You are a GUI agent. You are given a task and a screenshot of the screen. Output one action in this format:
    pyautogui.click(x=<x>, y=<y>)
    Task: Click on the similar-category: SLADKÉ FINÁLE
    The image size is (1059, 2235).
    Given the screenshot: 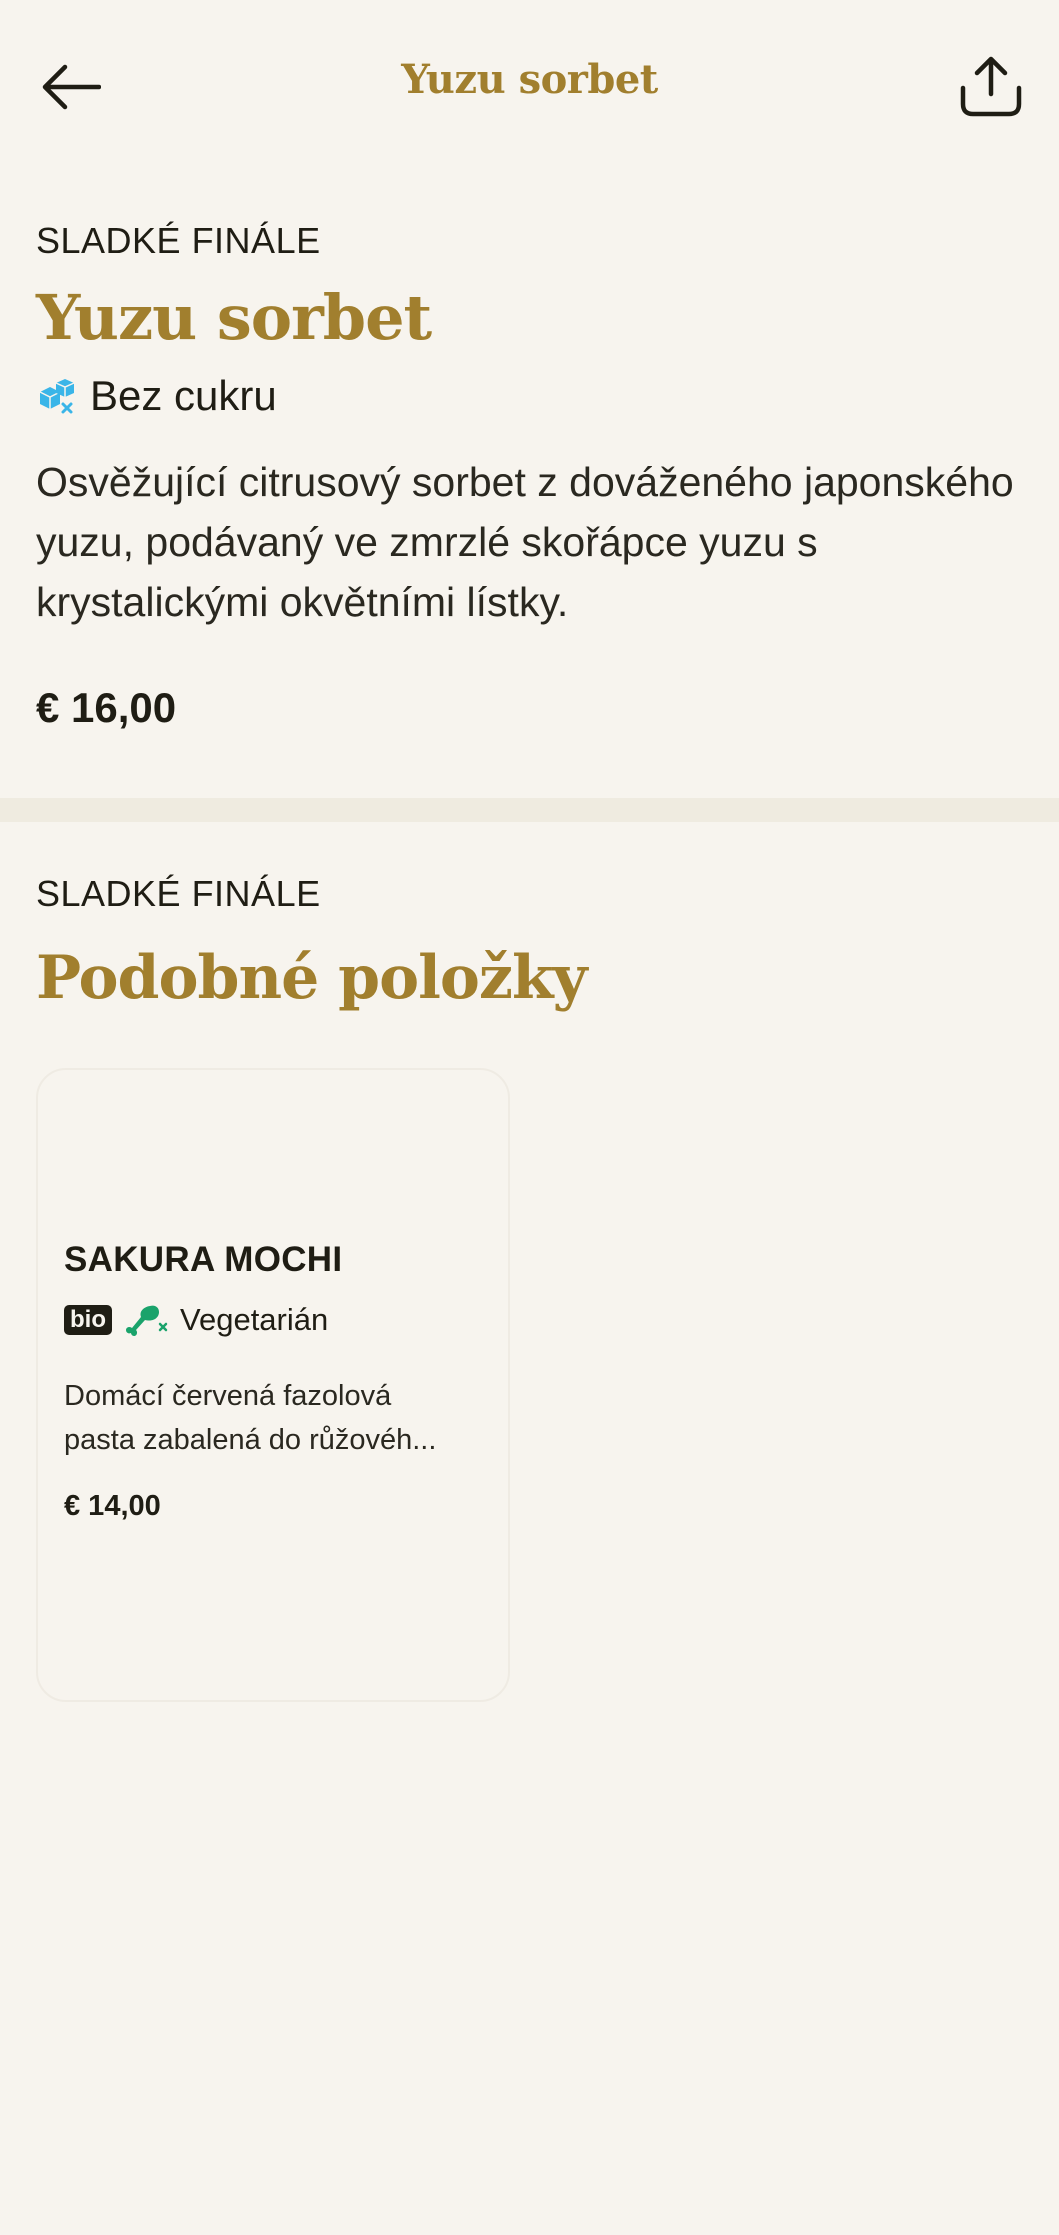 What is the action you would take?
    pyautogui.click(x=178, y=893)
    